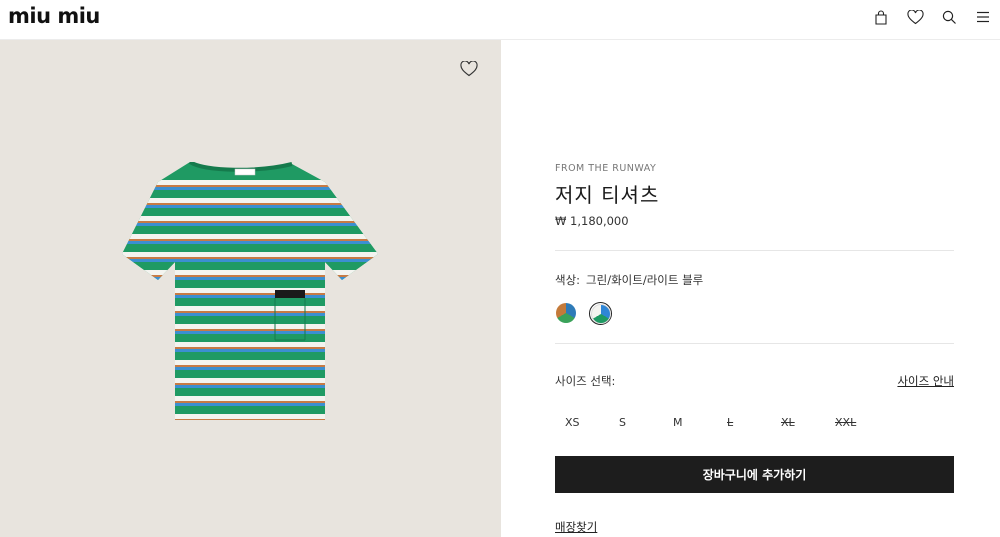 Image resolution: width=1000 pixels, height=537 pixels. I want to click on bag-icon, so click(881, 17).